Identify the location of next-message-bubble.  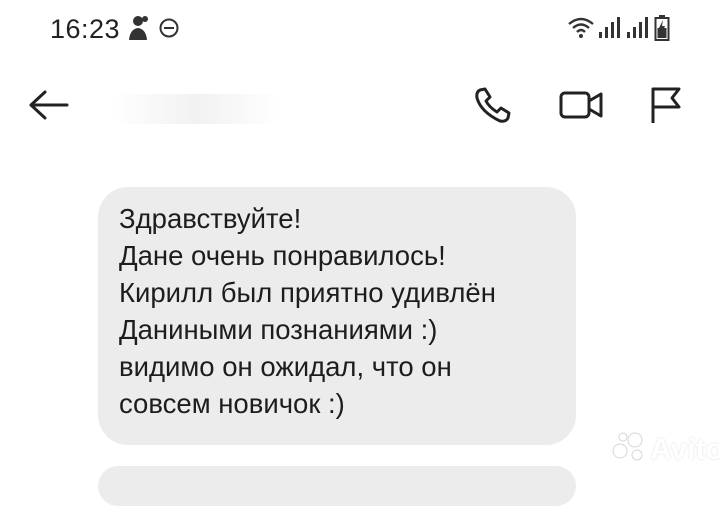
(337, 486).